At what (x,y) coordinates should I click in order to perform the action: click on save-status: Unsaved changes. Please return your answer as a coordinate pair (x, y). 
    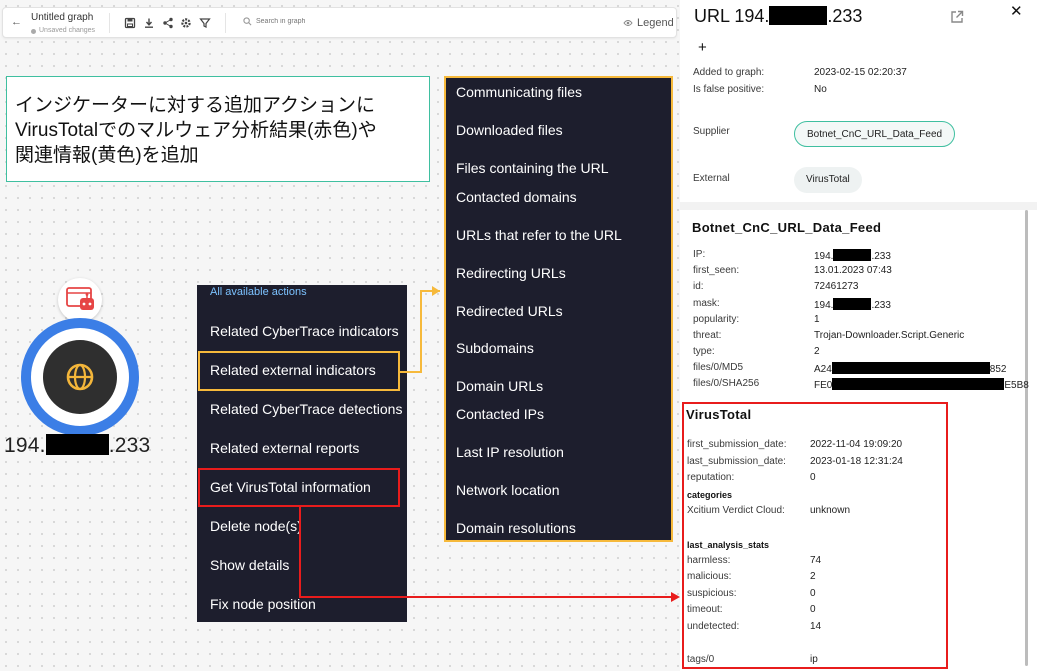
    Looking at the image, I should click on (63, 31).